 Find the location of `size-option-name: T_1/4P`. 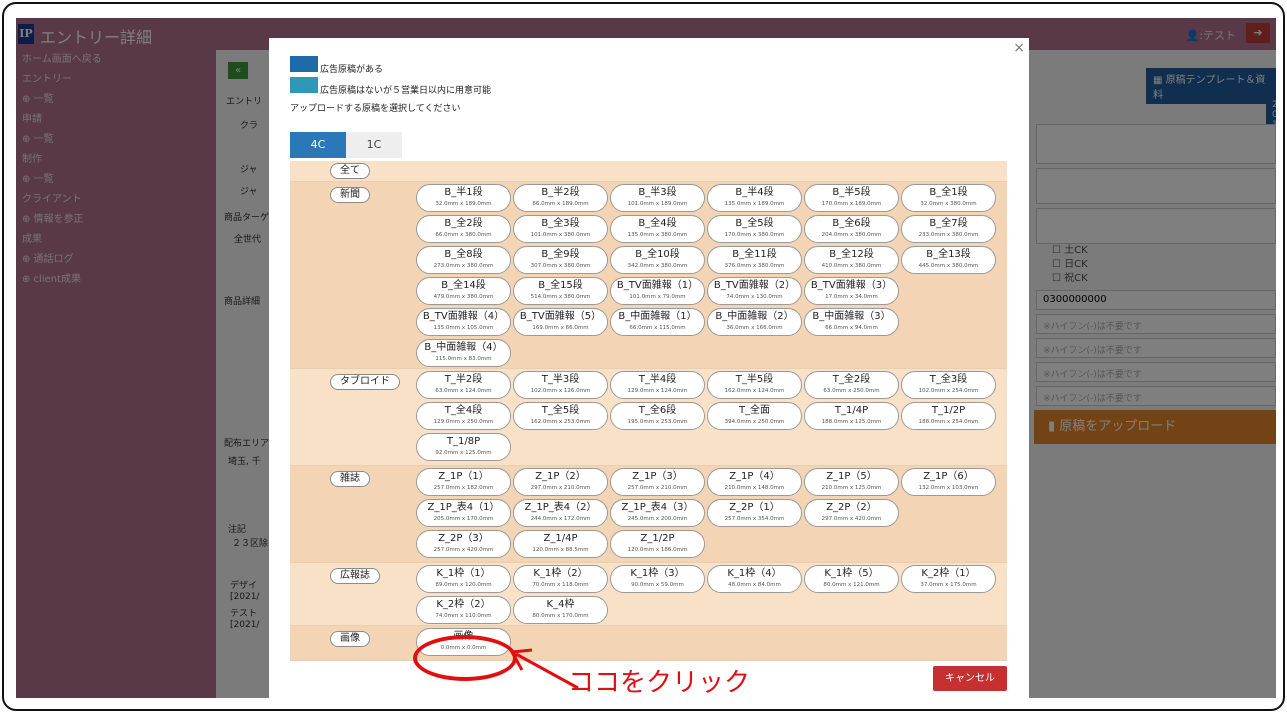

size-option-name: T_1/4P is located at coordinates (851, 410).